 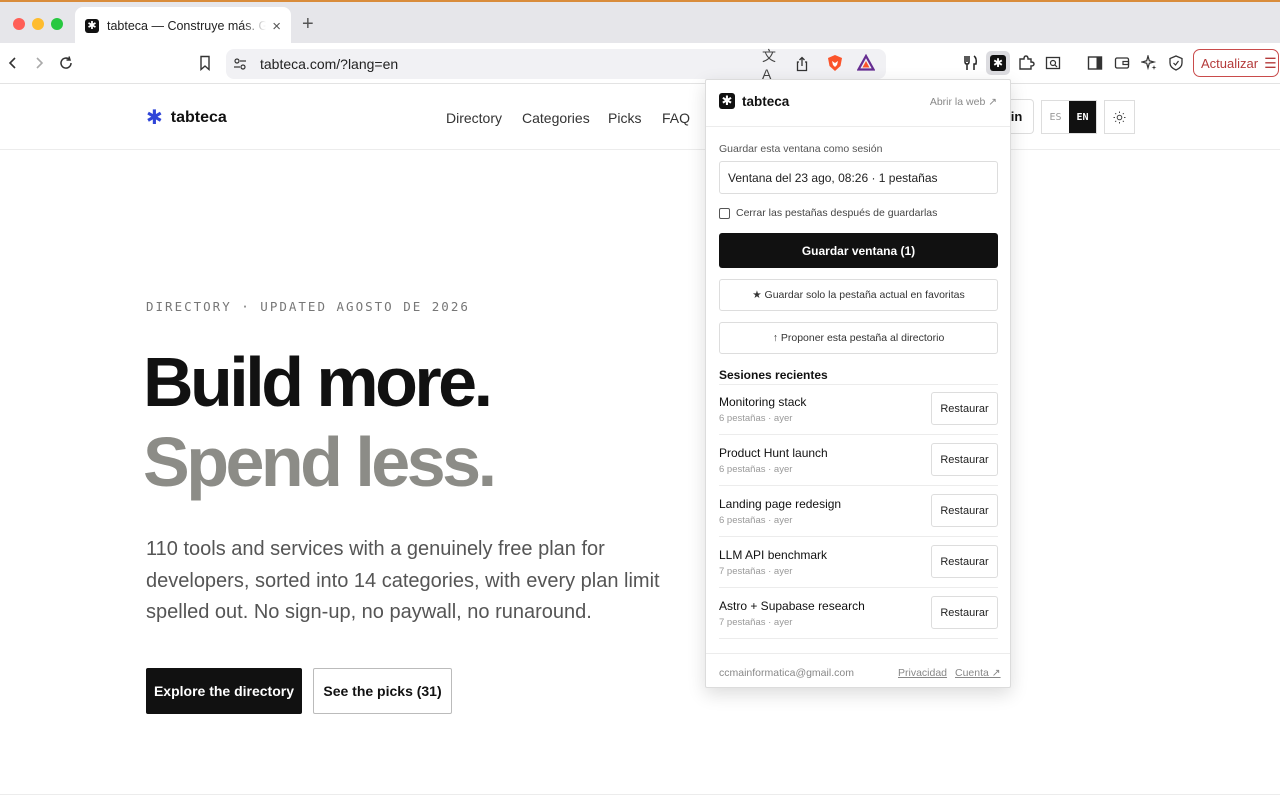 What do you see at coordinates (474, 118) in the screenshot?
I see `nav-directory: Directory` at bounding box center [474, 118].